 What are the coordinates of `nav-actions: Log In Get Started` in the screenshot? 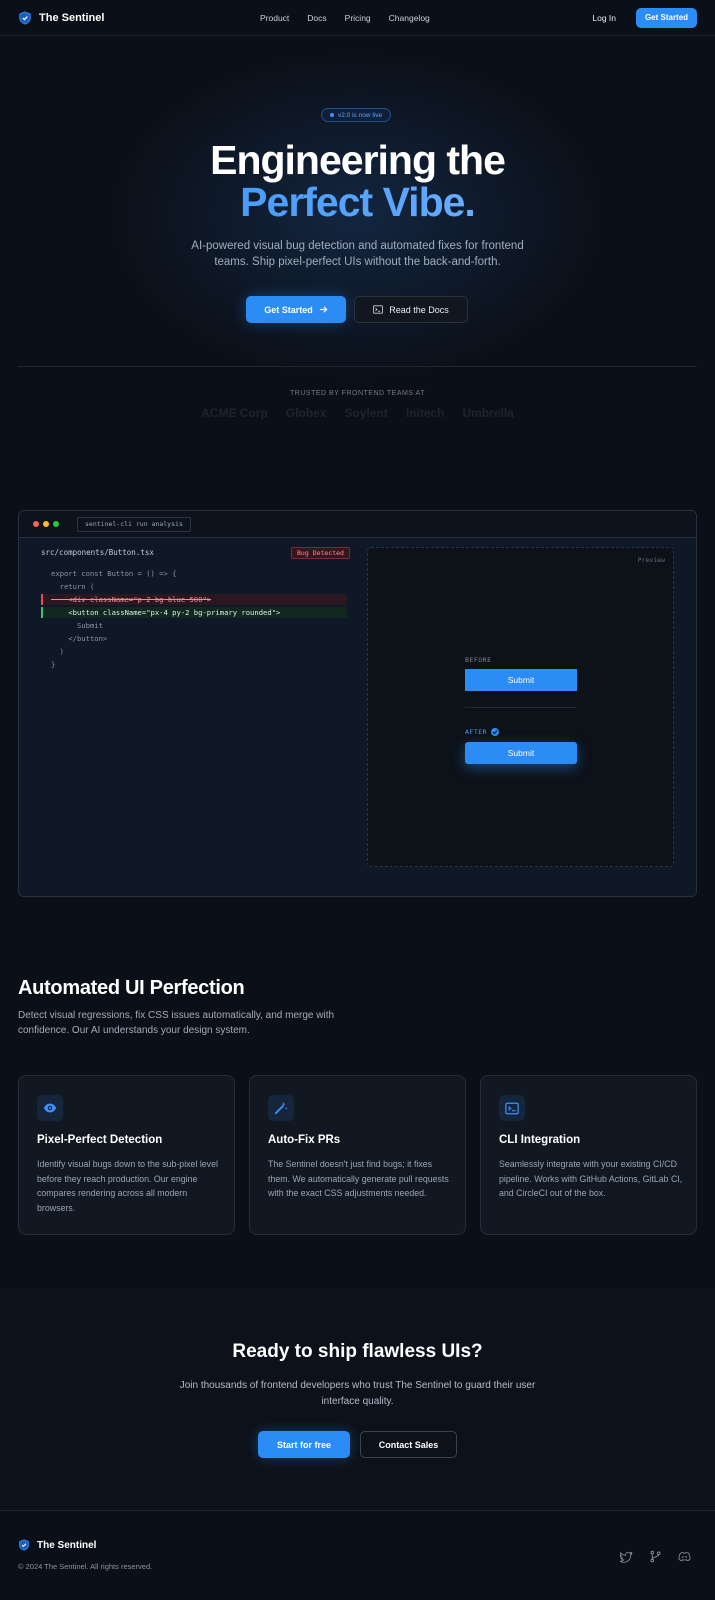 It's located at (644, 17).